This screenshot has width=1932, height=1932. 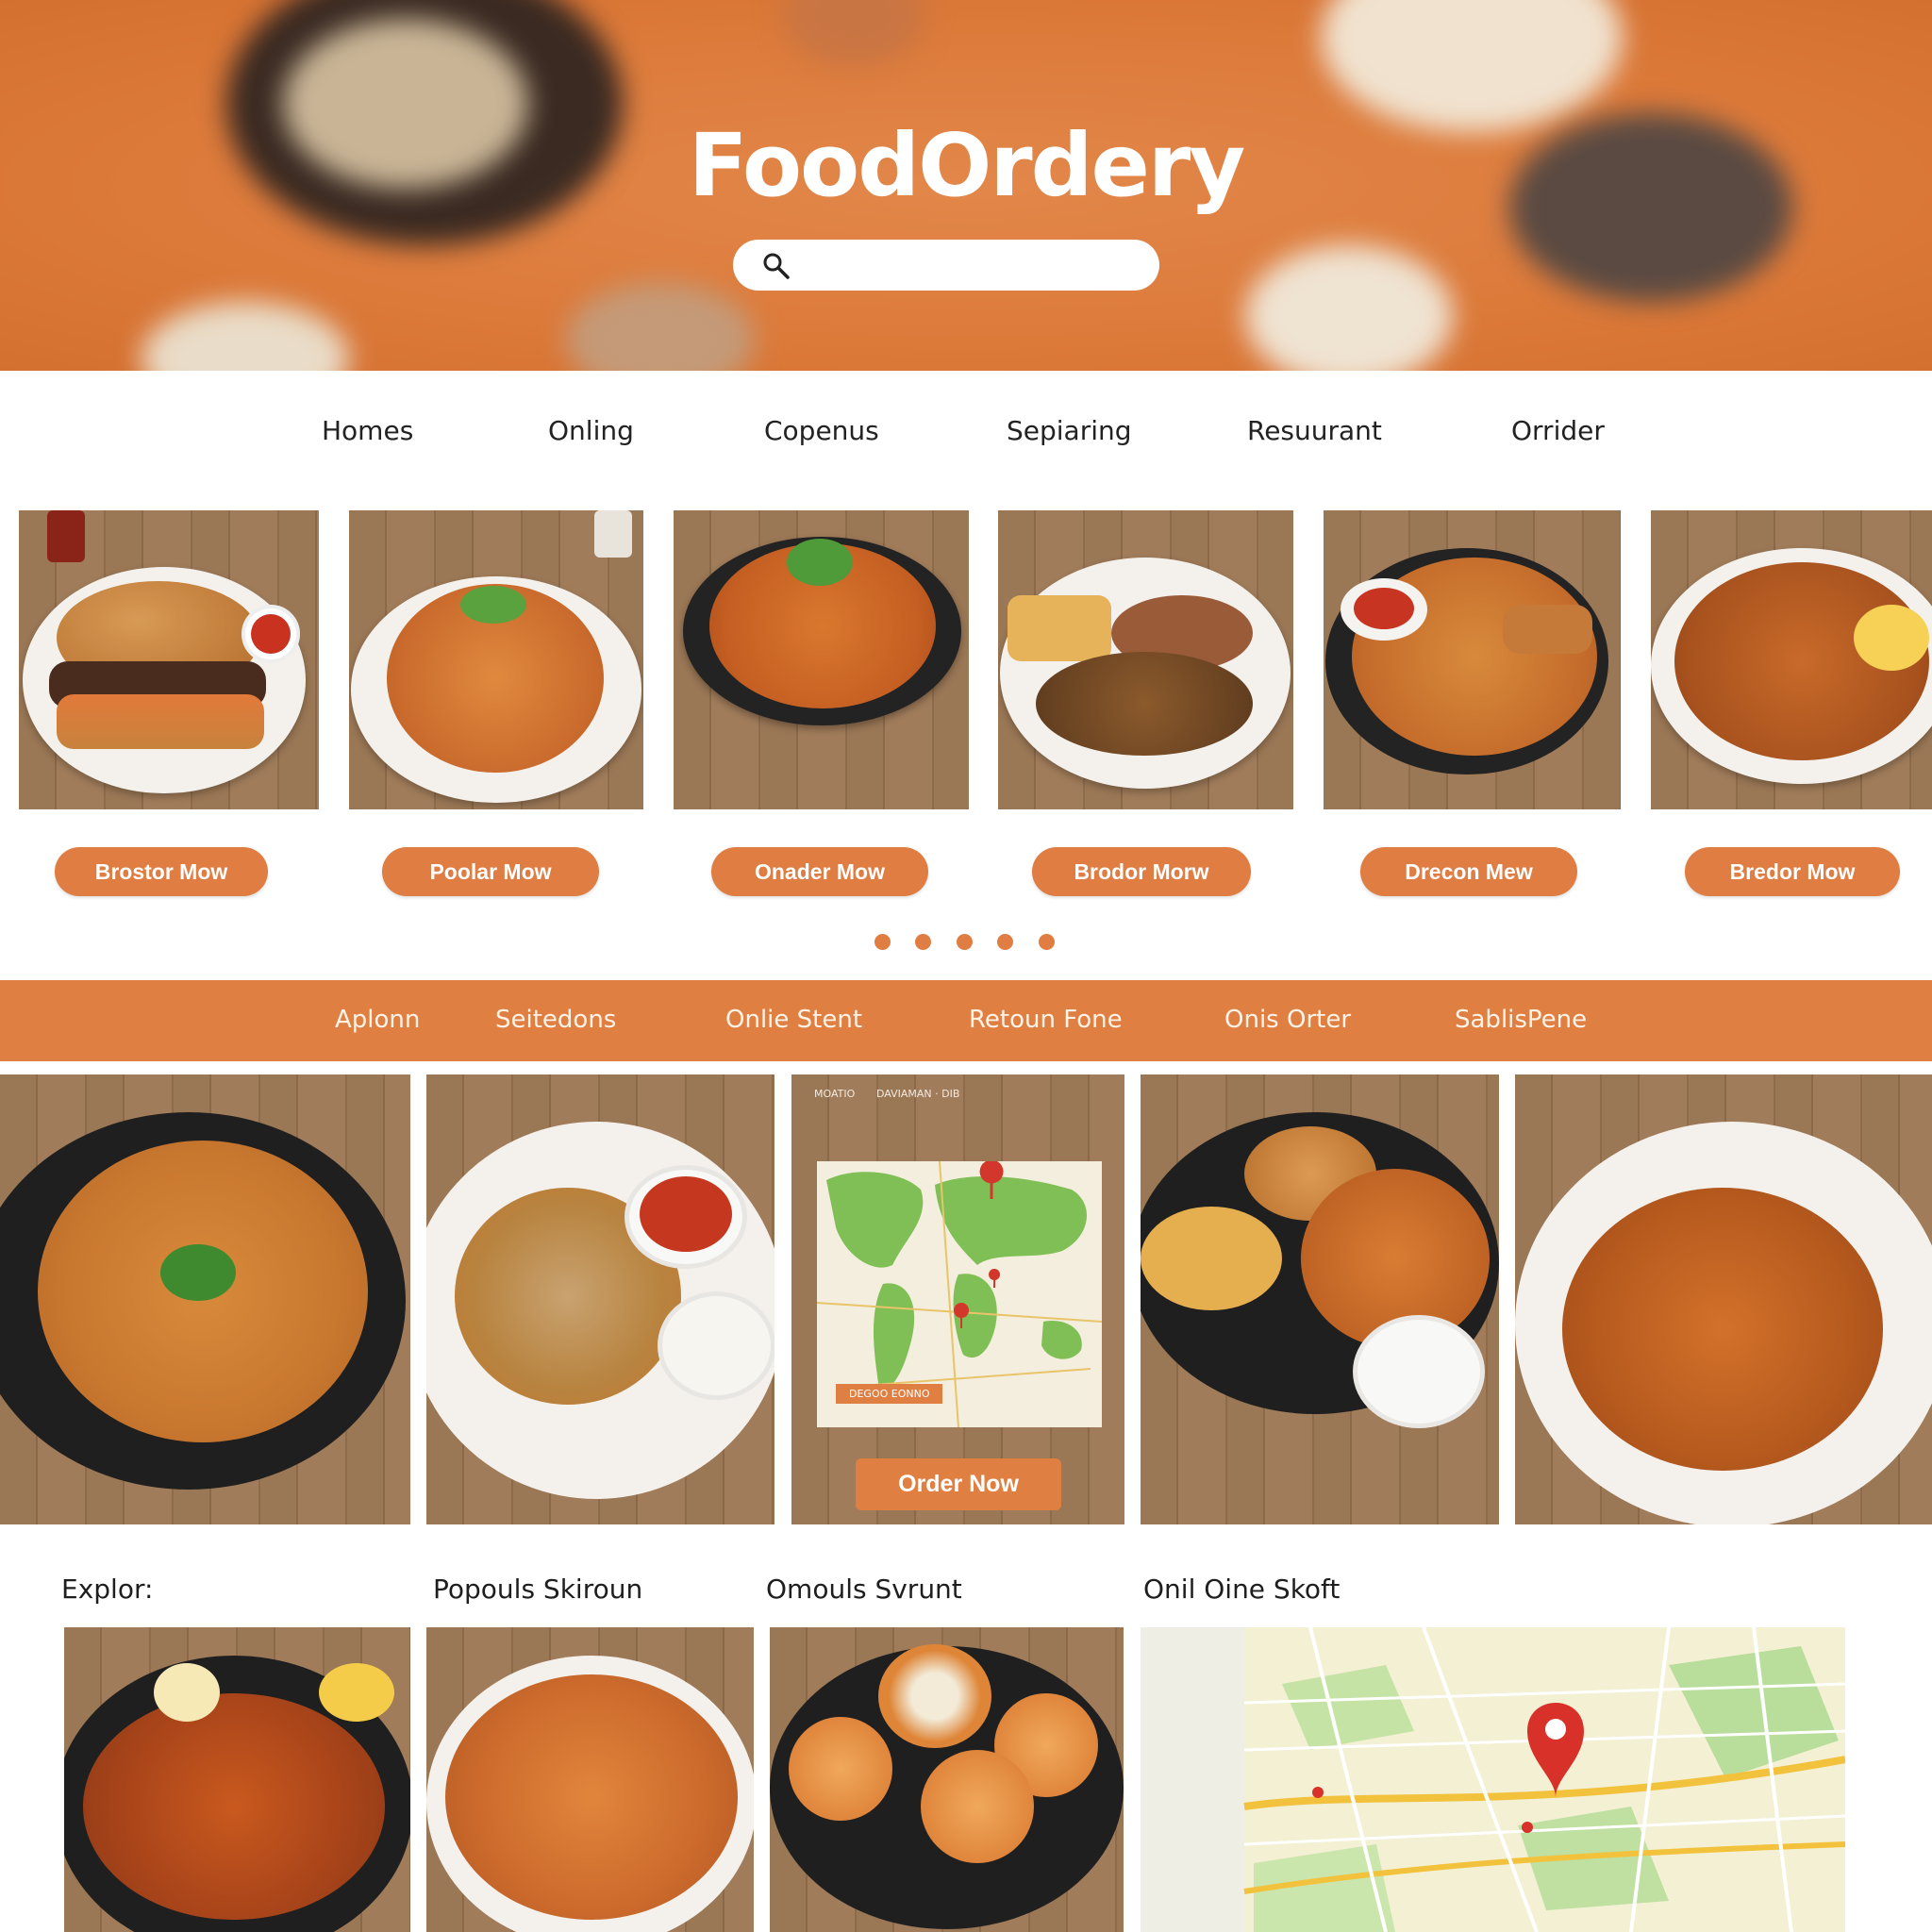 What do you see at coordinates (777, 266) in the screenshot?
I see `search-icon` at bounding box center [777, 266].